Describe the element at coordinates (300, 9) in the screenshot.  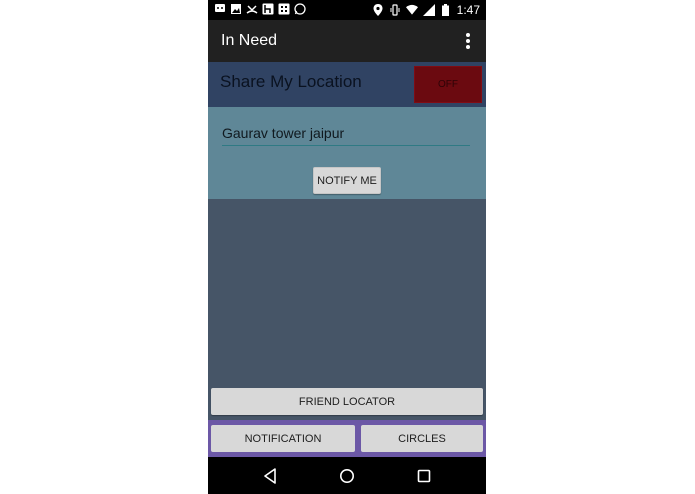
I see `whatsapp-icon` at that location.